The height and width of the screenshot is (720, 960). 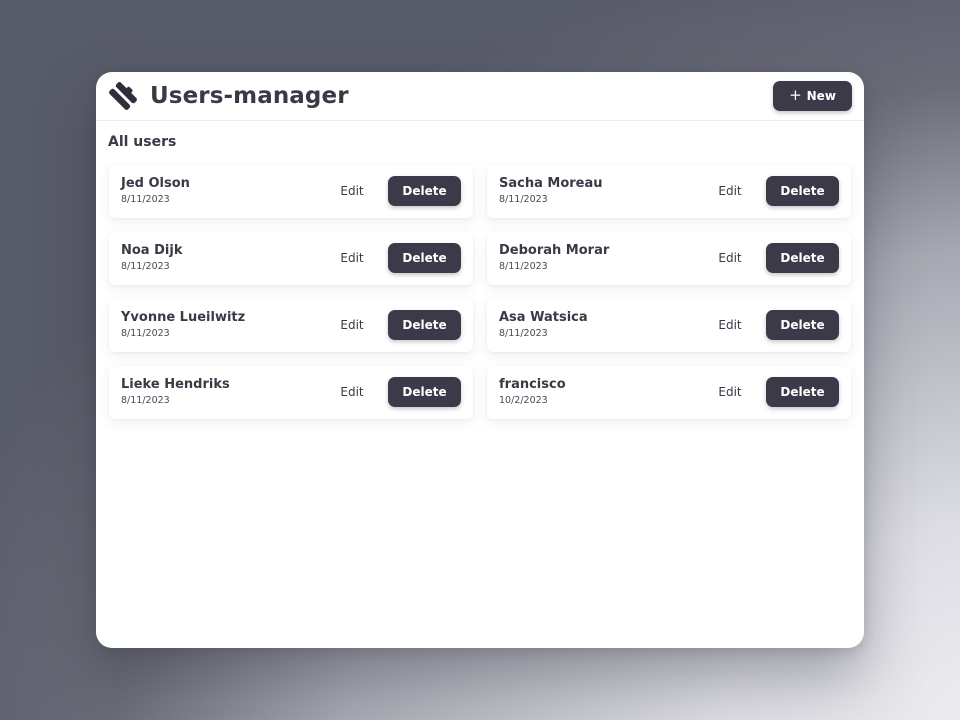 I want to click on user-name: Yvonne Lueilwitz, so click(x=183, y=317).